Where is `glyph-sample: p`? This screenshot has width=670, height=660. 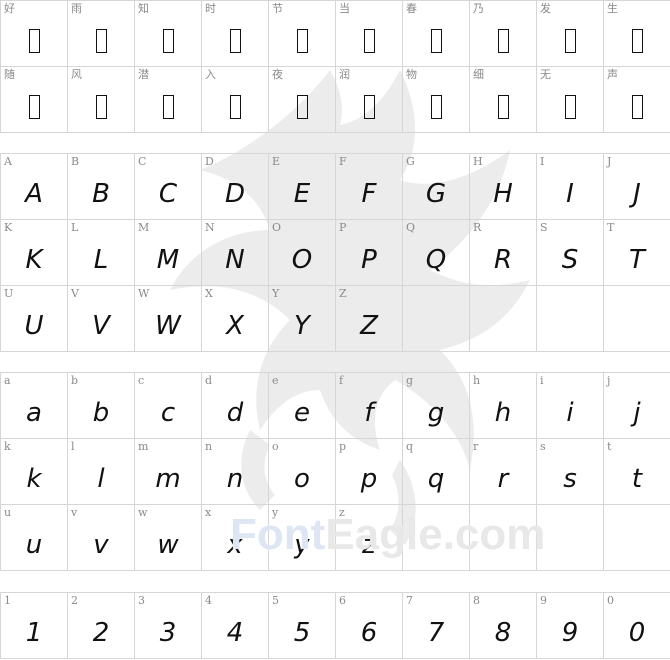
glyph-sample: p is located at coordinates (369, 478).